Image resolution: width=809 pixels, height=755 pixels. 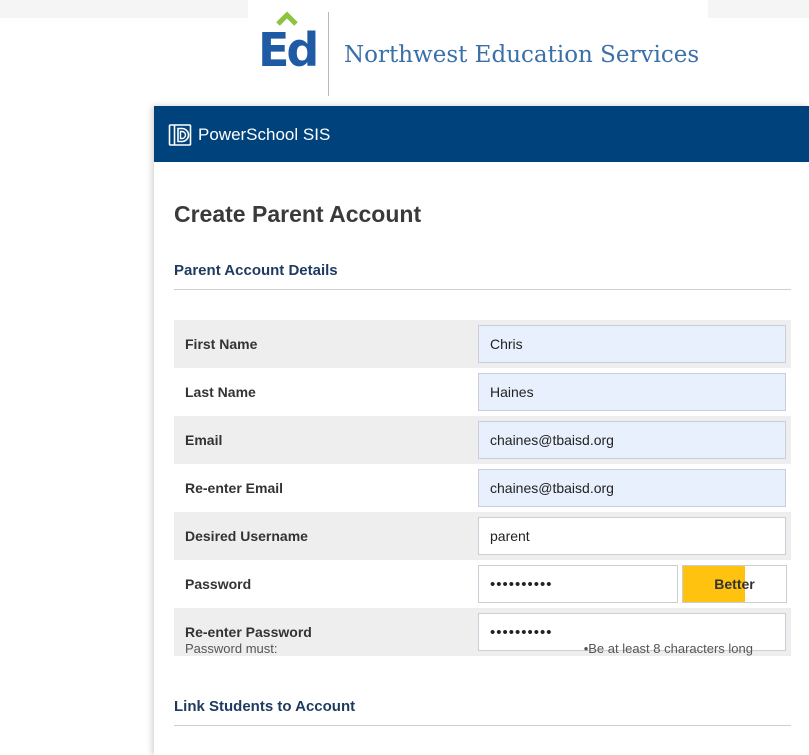 I want to click on email-label: Email, so click(x=204, y=440).